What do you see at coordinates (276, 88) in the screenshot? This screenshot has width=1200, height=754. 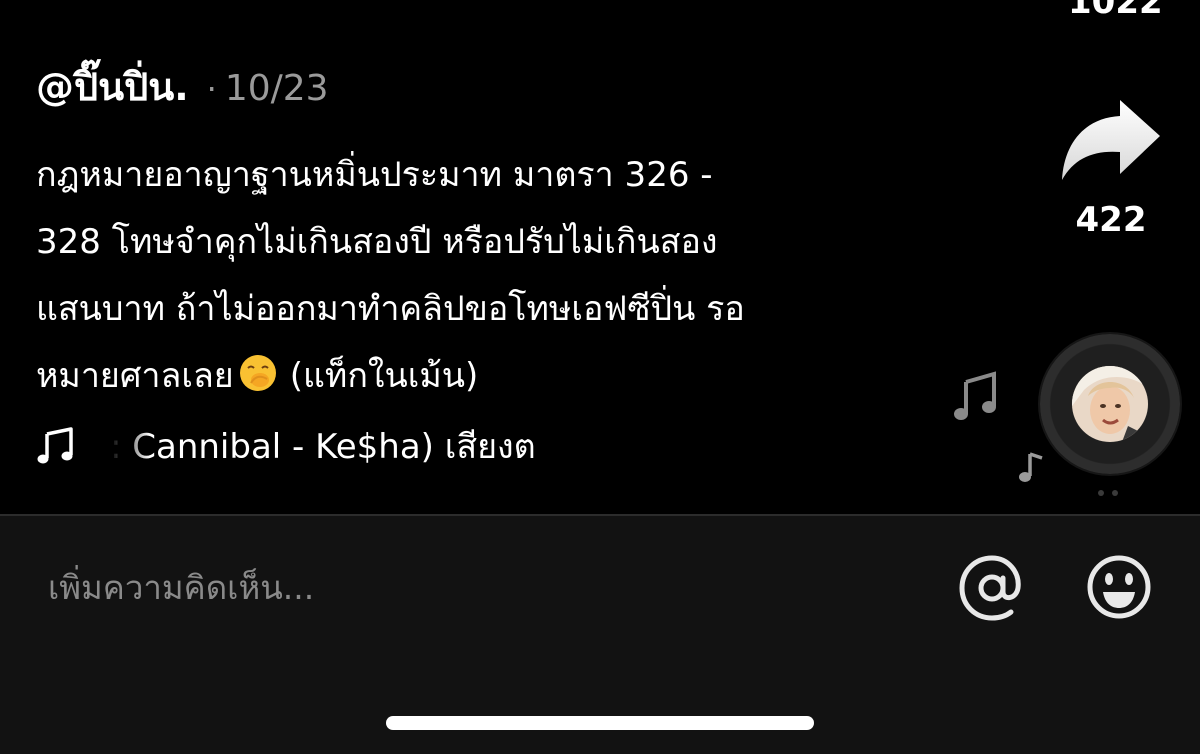 I see `post-date: 10/23` at bounding box center [276, 88].